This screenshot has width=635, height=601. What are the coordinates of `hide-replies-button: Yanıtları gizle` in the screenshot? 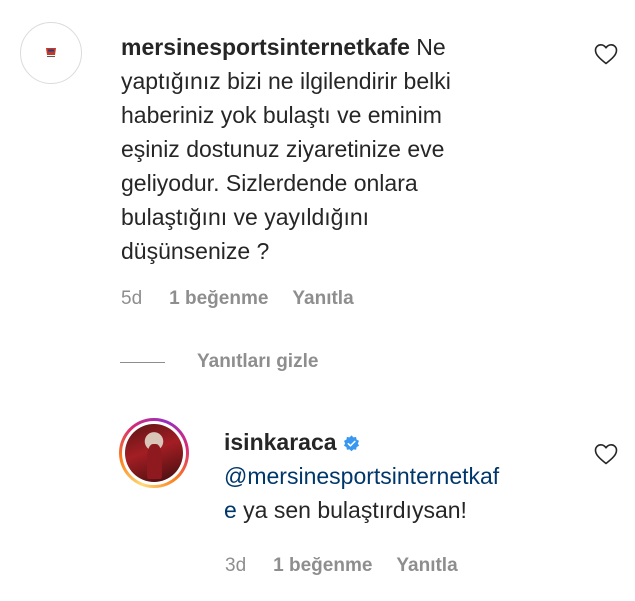 It's located at (219, 362).